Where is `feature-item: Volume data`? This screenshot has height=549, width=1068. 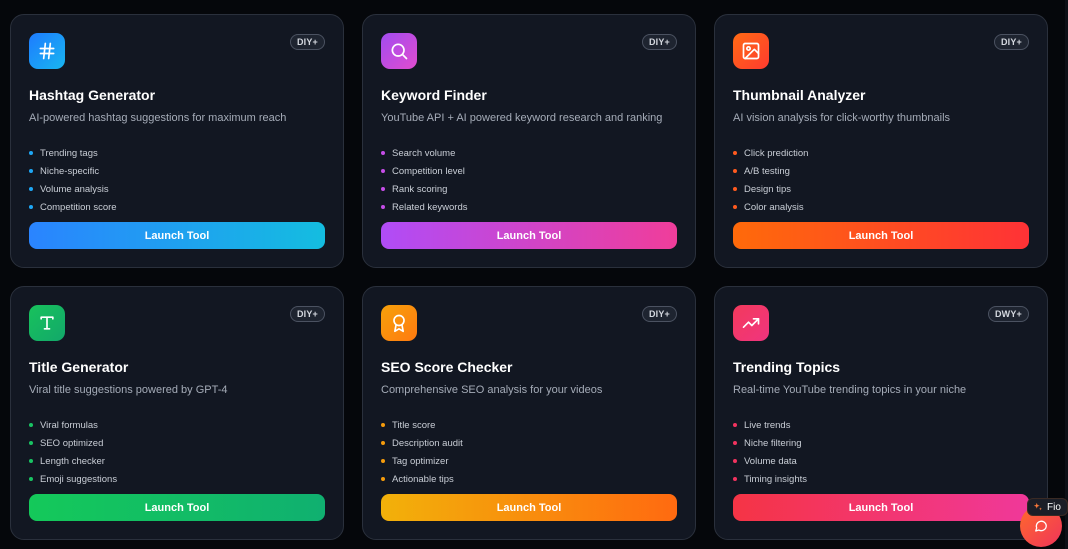 feature-item: Volume data is located at coordinates (770, 461).